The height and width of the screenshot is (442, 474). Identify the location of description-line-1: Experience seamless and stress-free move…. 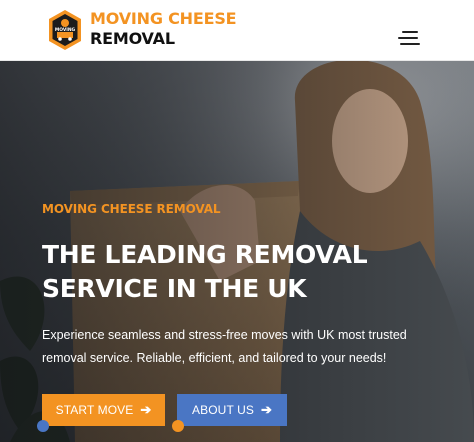
(224, 335).